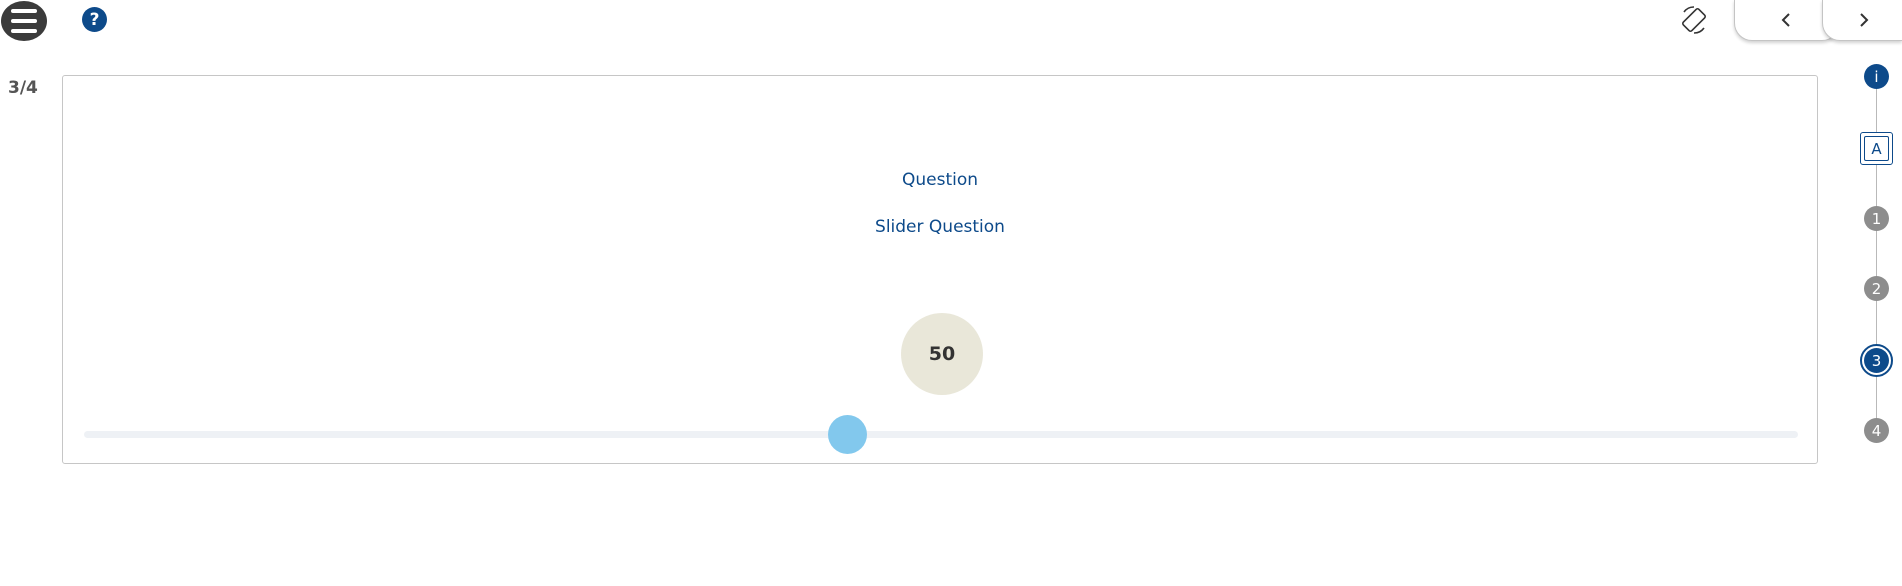 This screenshot has height=586, width=1902. What do you see at coordinates (940, 180) in the screenshot?
I see `question-title: Question` at bounding box center [940, 180].